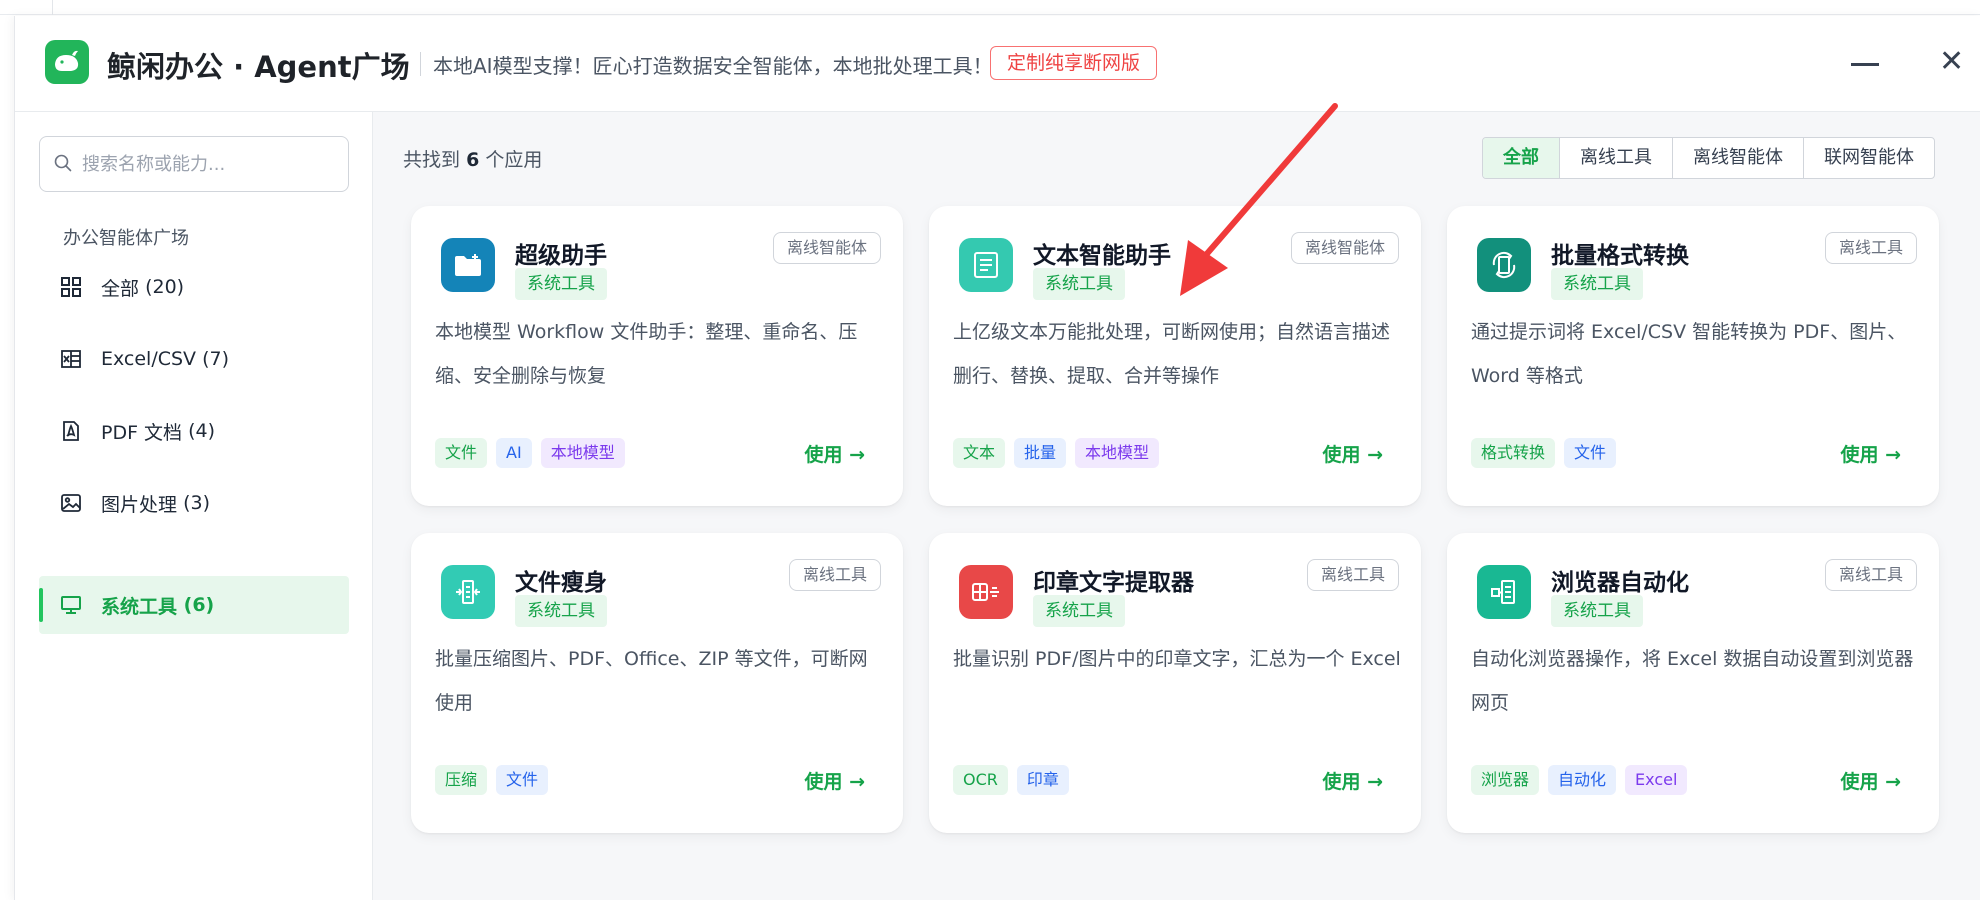  I want to click on search-box, so click(194, 164).